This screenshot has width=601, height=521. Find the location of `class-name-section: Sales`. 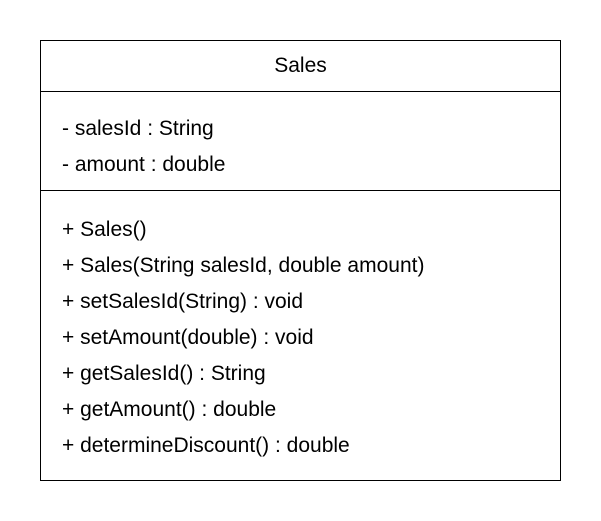

class-name-section: Sales is located at coordinates (300, 66).